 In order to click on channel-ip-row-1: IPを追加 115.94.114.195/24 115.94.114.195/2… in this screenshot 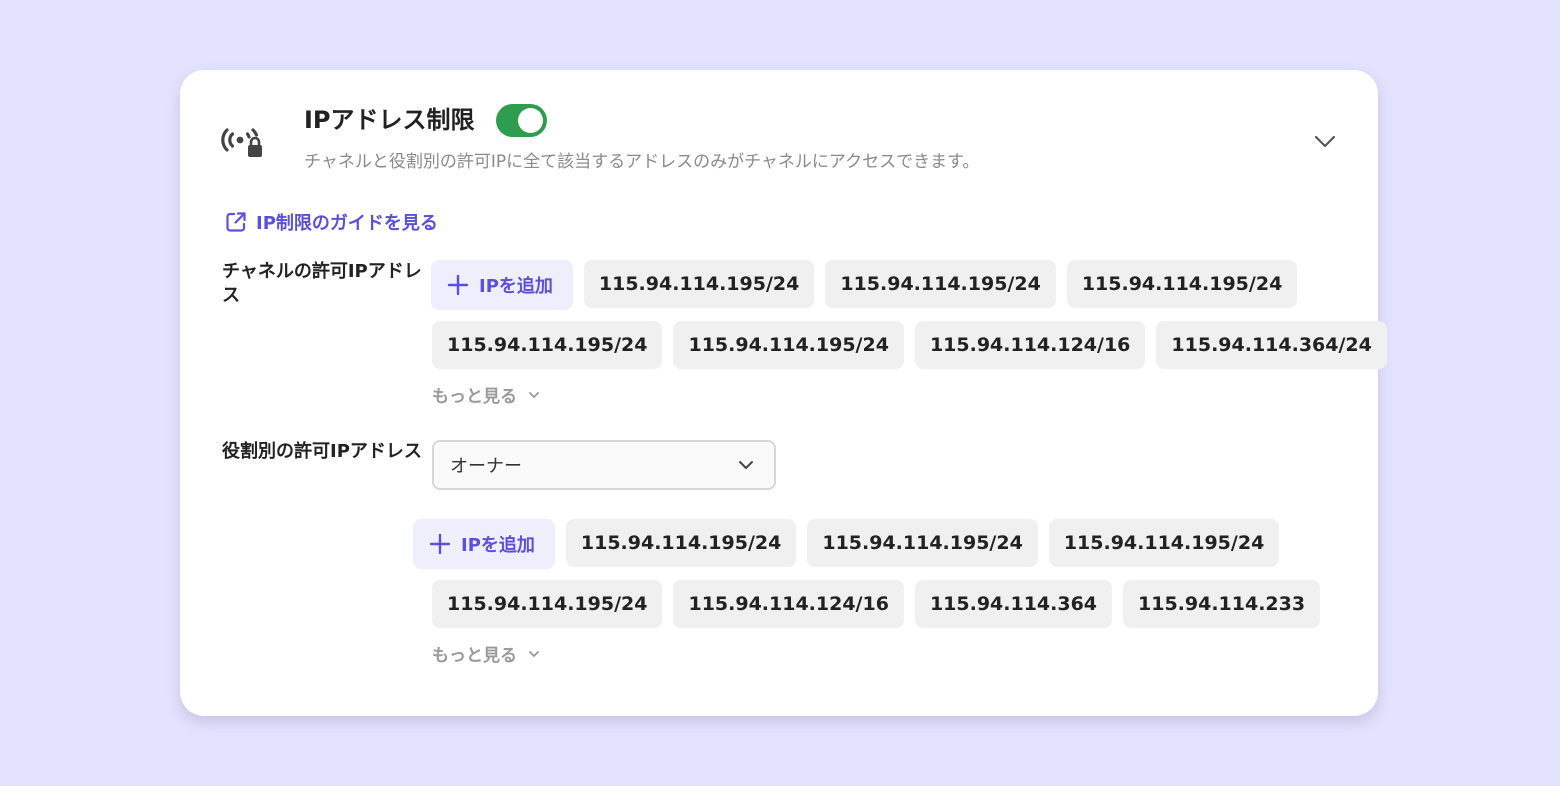, I will do `click(864, 285)`.